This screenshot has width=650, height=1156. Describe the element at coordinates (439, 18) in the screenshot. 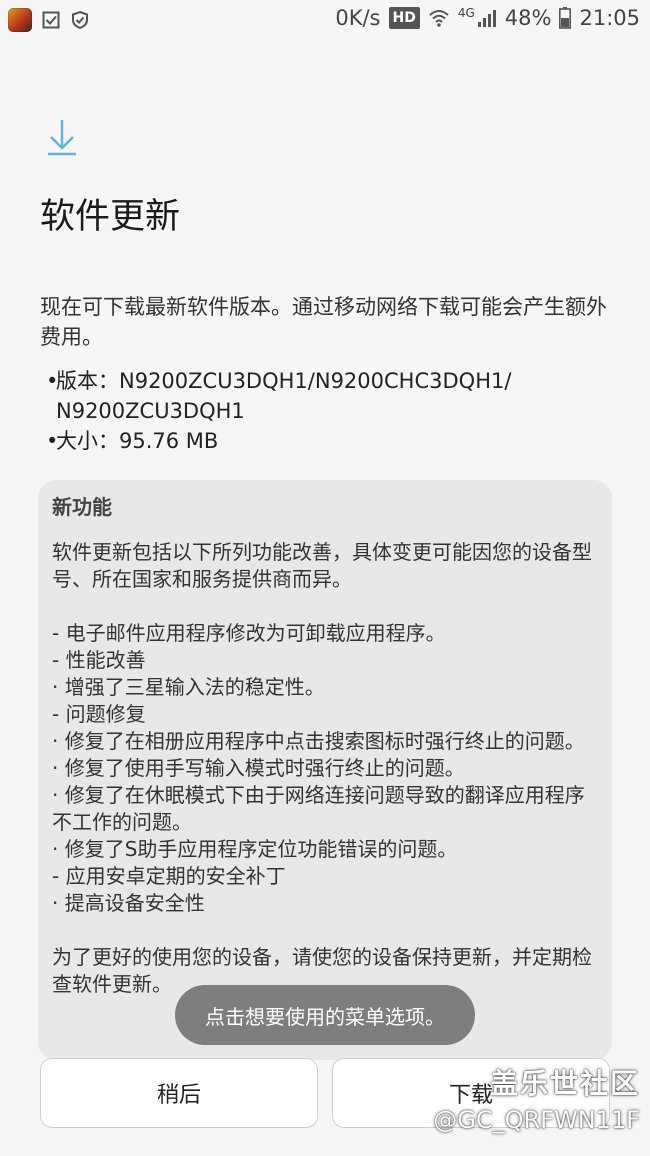

I see `wifi-icon` at that location.